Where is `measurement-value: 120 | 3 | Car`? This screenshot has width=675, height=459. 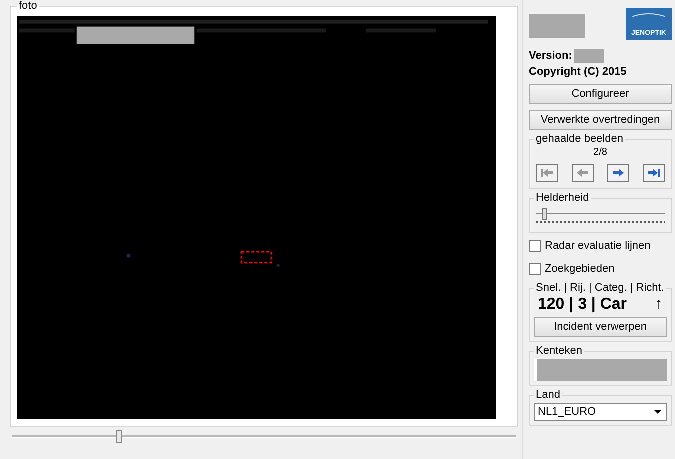
measurement-value: 120 | 3 | Car is located at coordinates (583, 305).